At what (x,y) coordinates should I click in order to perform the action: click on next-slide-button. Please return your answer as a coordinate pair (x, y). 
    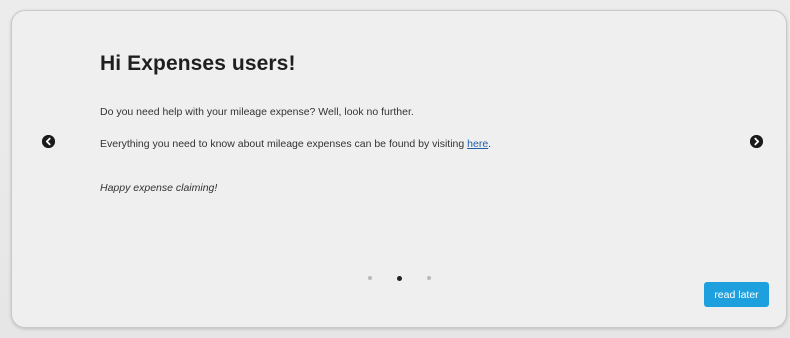
    Looking at the image, I should click on (756, 141).